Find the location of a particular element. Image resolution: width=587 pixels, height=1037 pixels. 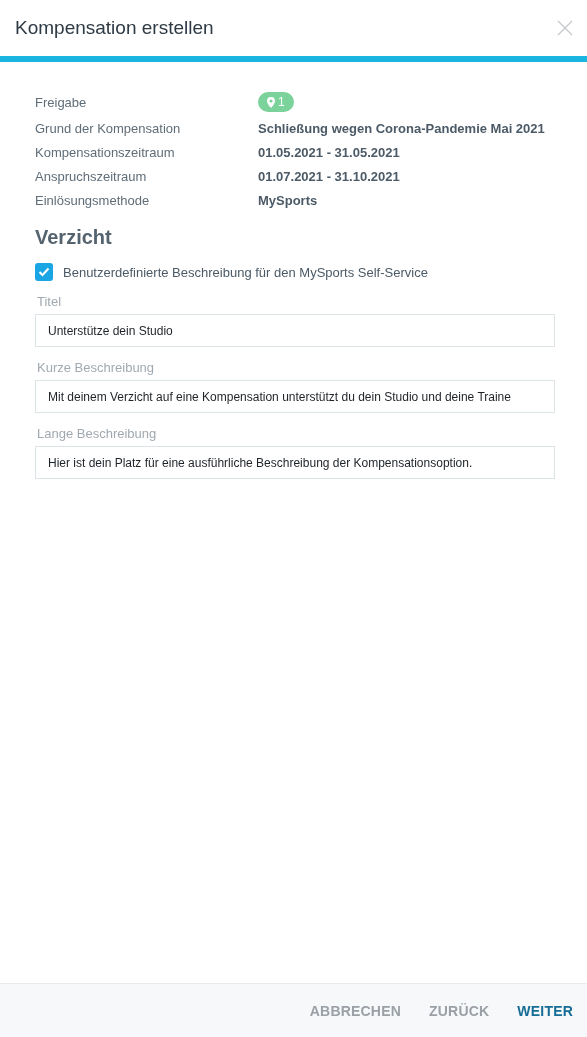

detail-value: MySports is located at coordinates (288, 200).